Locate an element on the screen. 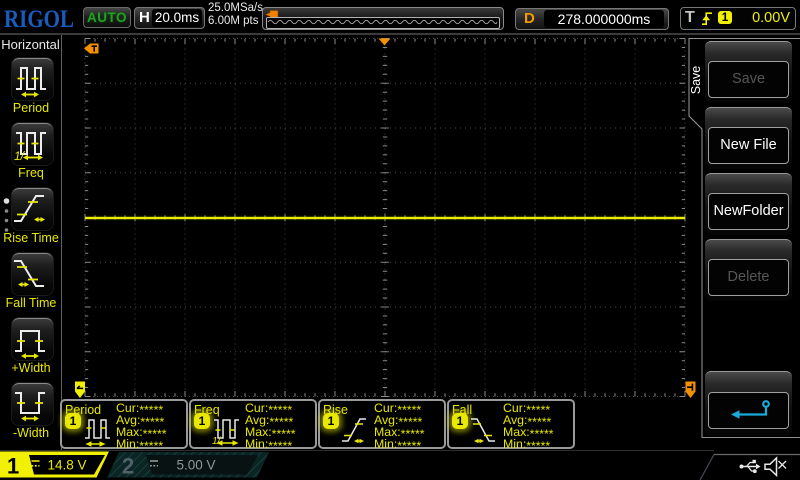  svg-text: 2 is located at coordinates (128, 466).